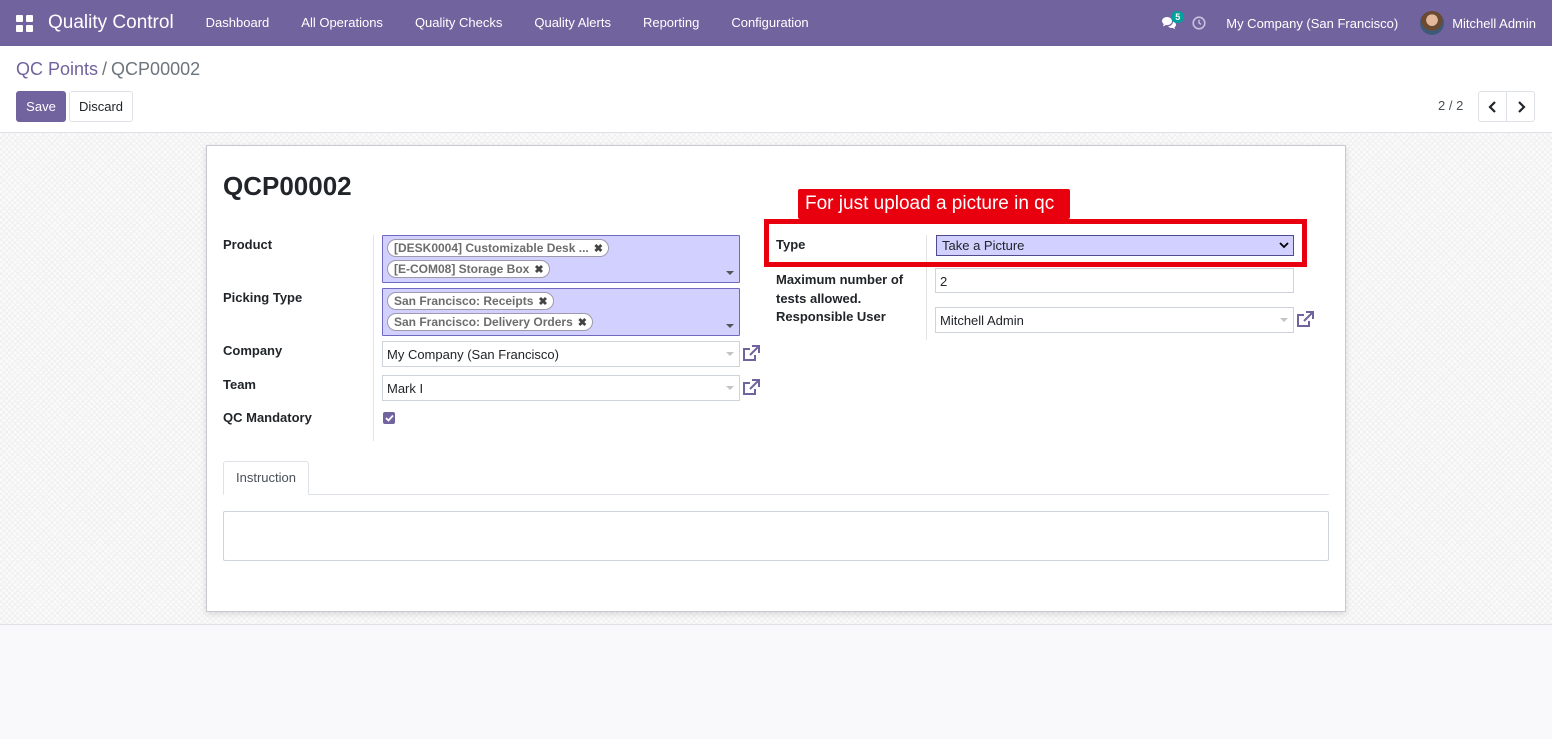 This screenshot has width=1552, height=739. What do you see at coordinates (253, 350) in the screenshot?
I see `company-label: Company` at bounding box center [253, 350].